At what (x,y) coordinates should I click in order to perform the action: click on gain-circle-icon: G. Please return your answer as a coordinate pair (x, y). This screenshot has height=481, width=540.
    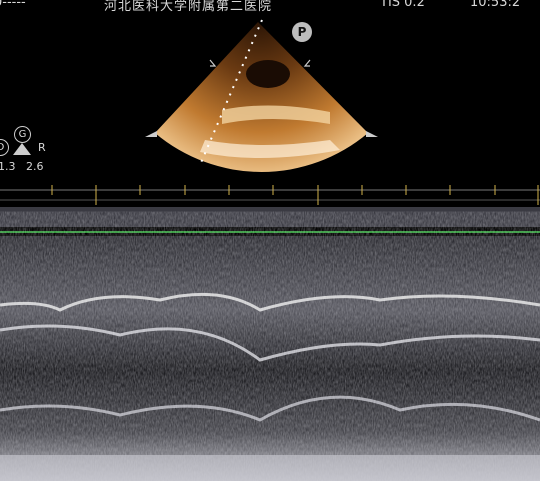
    Looking at the image, I should click on (22, 134).